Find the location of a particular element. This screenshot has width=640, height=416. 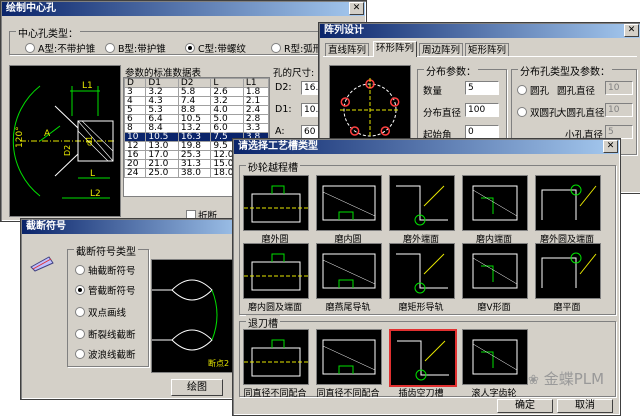

d1-label: d1 is located at coordinates (89, 141).